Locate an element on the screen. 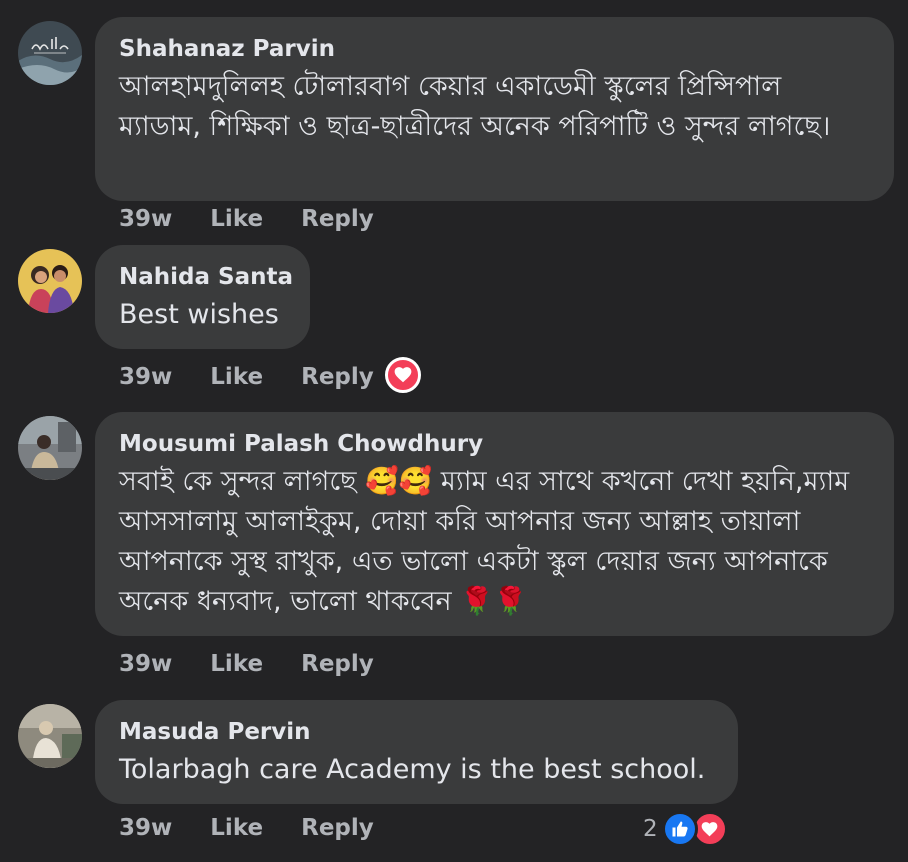 The image size is (908, 862). calligraphy-avatar-icon is located at coordinates (50, 53).